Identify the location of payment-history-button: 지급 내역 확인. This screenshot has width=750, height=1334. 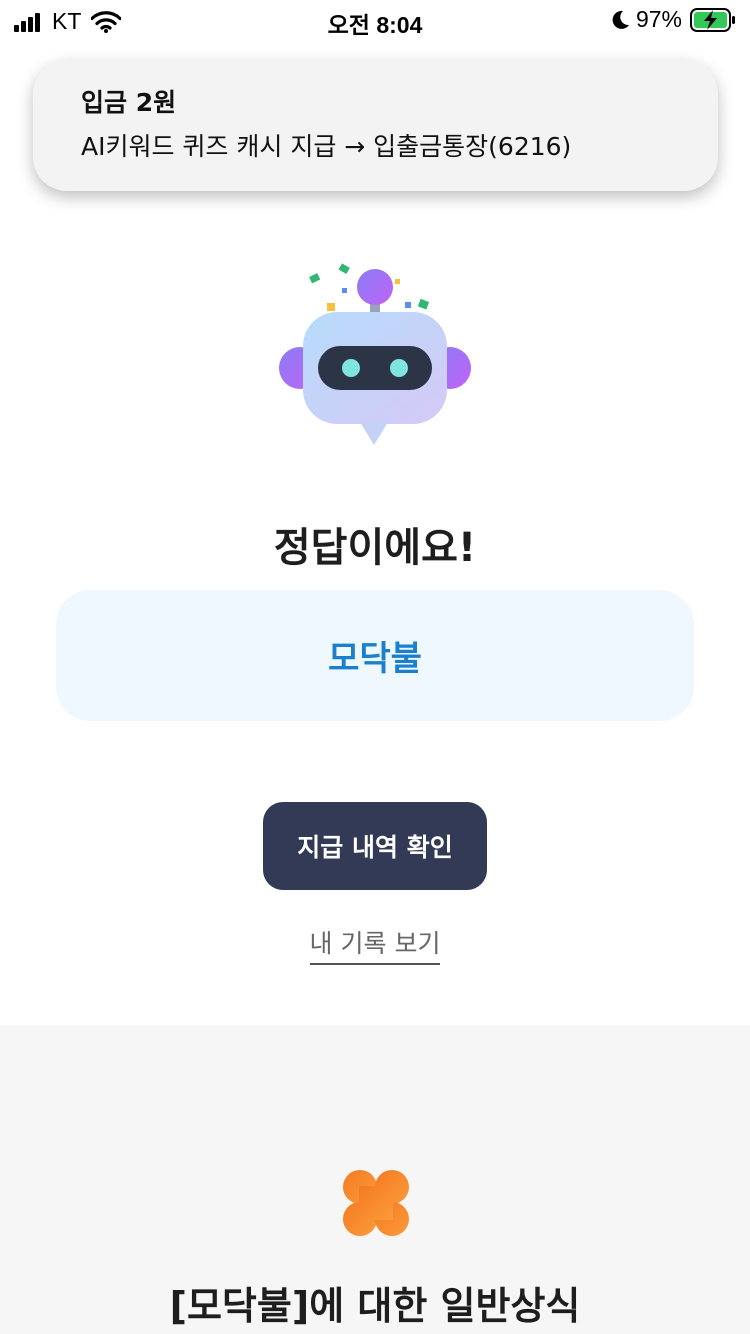
(375, 846).